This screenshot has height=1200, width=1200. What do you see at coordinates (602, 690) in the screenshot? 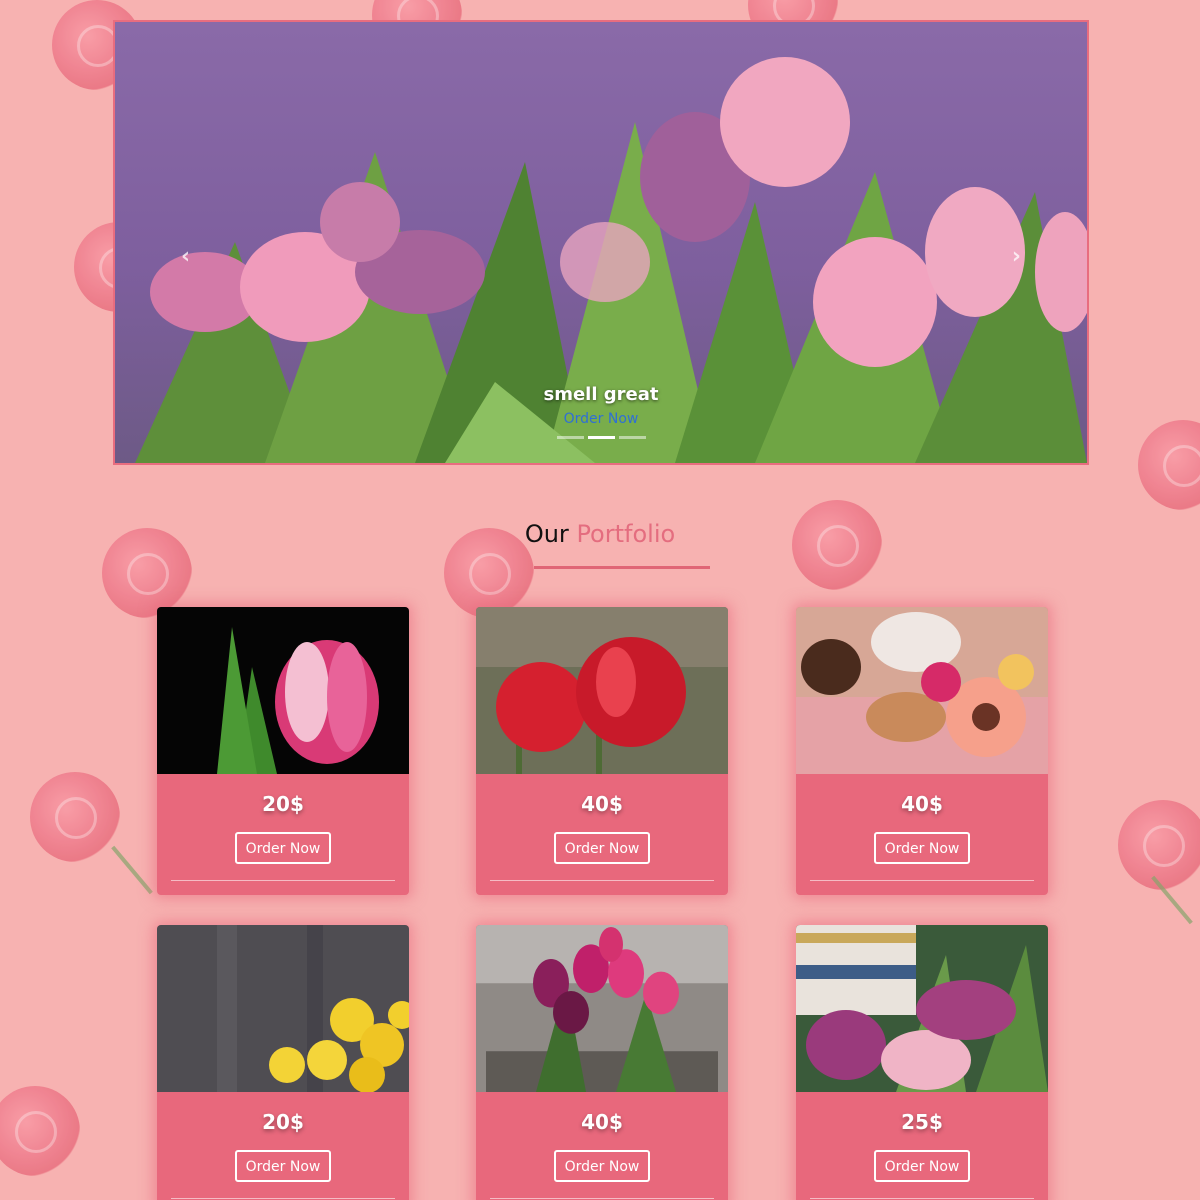
I see `red-tulips-image` at bounding box center [602, 690].